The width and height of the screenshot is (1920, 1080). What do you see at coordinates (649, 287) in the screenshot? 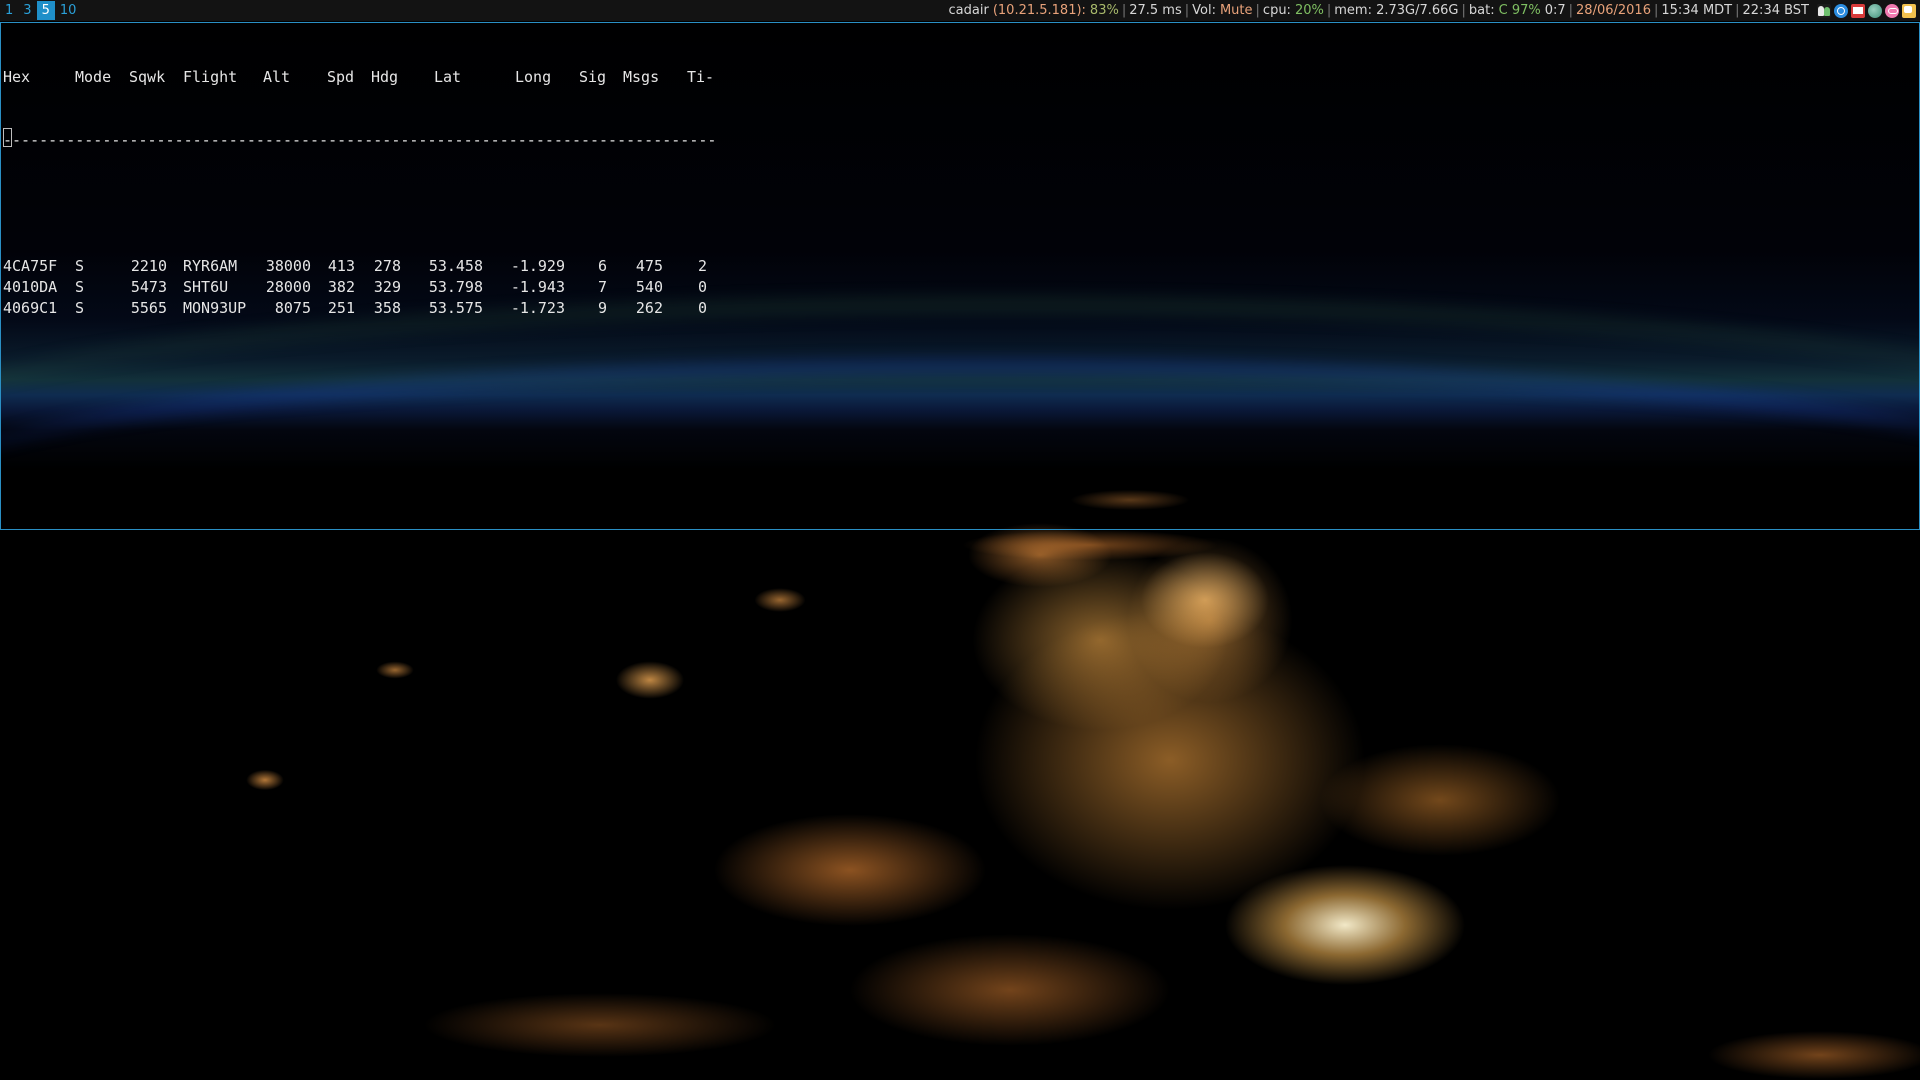
I see `cell-msgs: 540` at bounding box center [649, 287].